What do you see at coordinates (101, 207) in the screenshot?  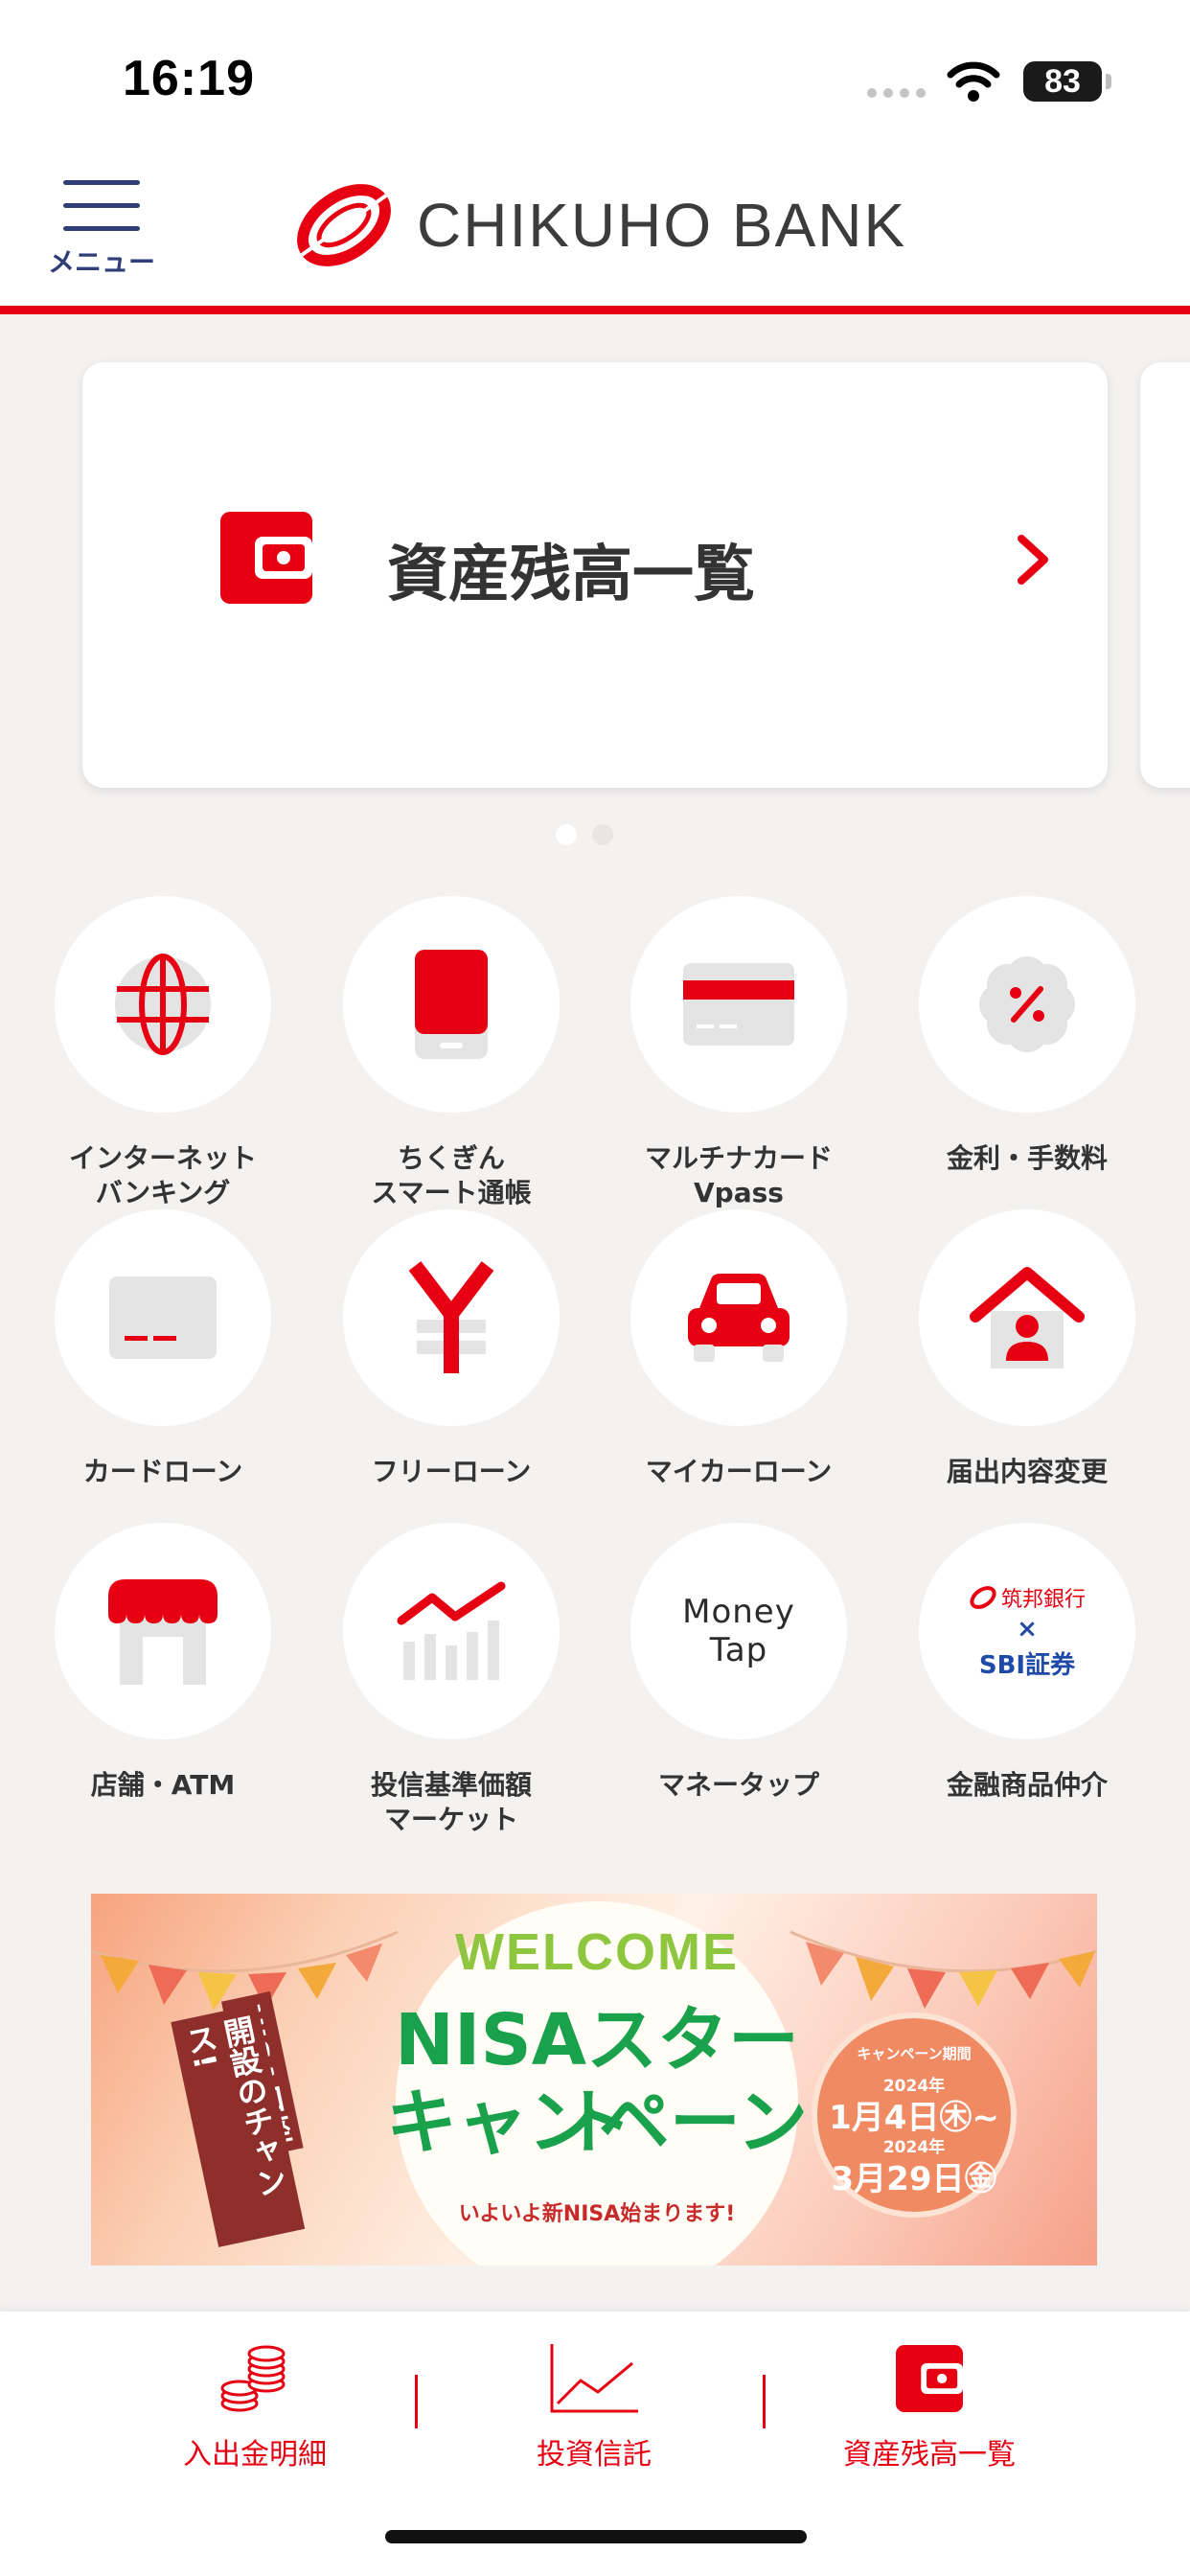 I see `hamburger-icon` at bounding box center [101, 207].